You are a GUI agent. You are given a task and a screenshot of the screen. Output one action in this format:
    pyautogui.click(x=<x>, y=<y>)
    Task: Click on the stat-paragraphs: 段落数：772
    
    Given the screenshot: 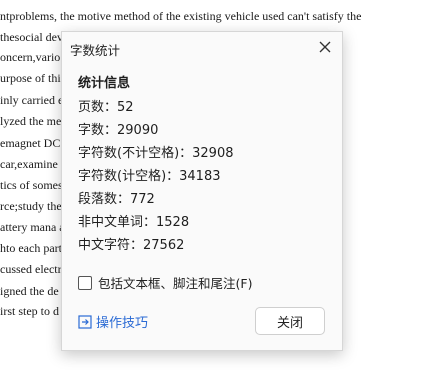 What is the action you would take?
    pyautogui.click(x=116, y=199)
    